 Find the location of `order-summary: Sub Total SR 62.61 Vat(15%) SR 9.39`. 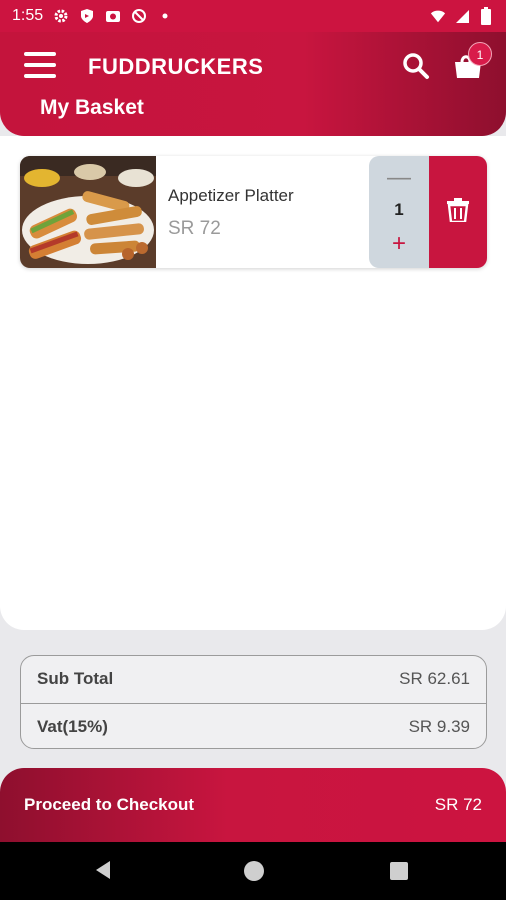

order-summary: Sub Total SR 62.61 Vat(15%) SR 9.39 is located at coordinates (253, 702).